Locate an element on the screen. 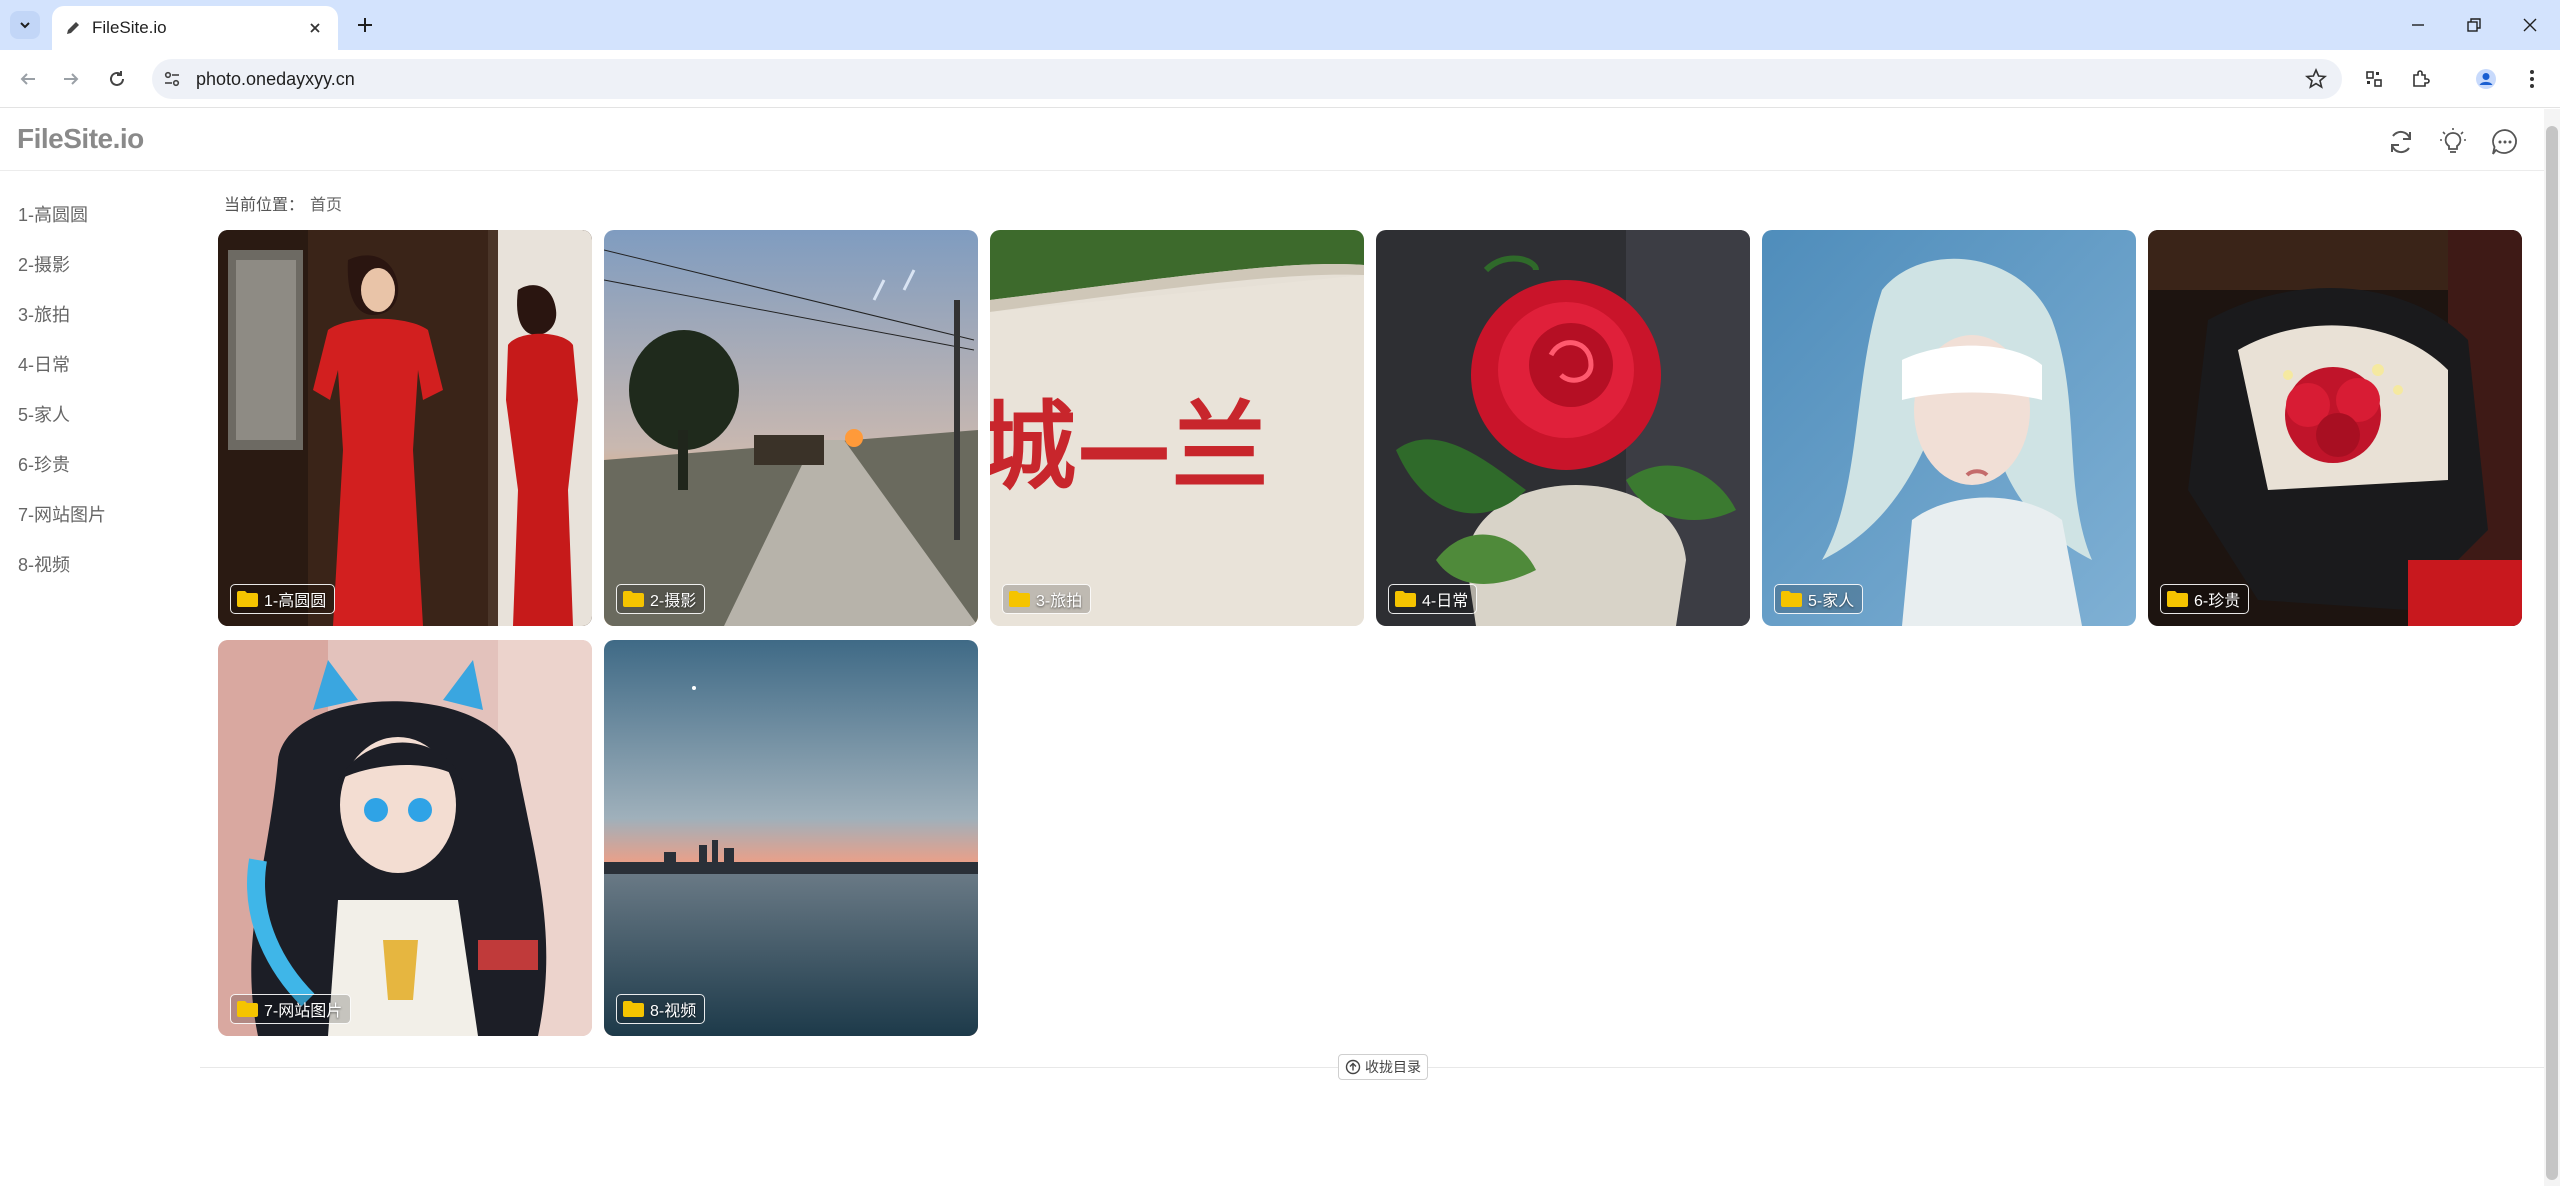  folder-label: 4-日常 is located at coordinates (1445, 601).